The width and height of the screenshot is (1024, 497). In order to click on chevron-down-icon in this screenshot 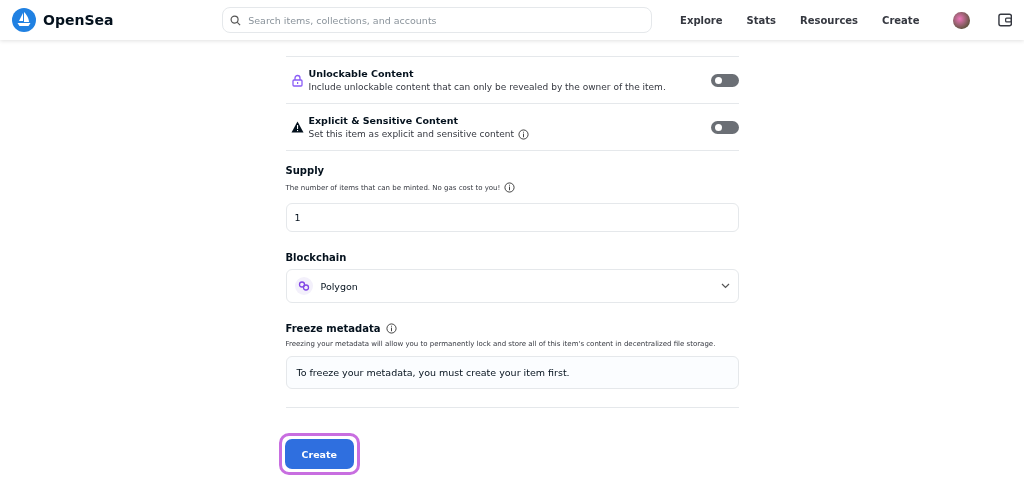, I will do `click(725, 286)`.